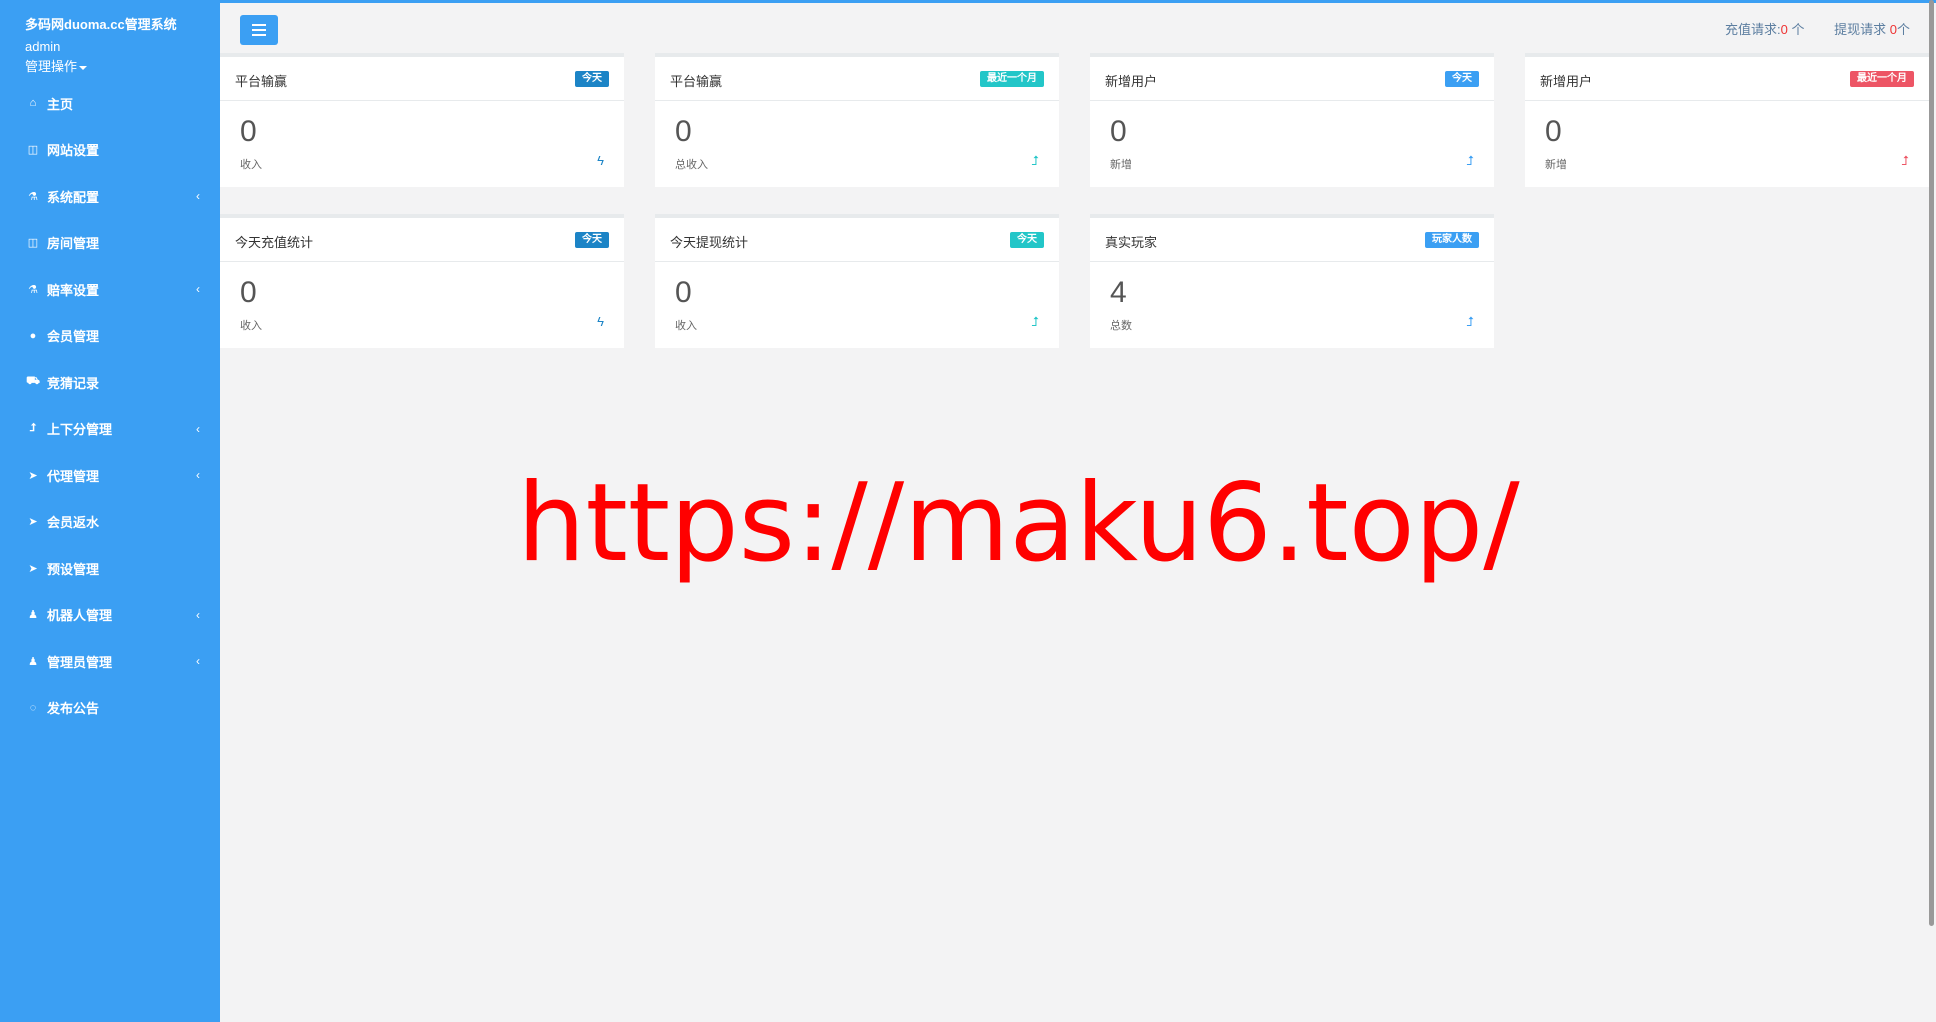  What do you see at coordinates (857, 281) in the screenshot?
I see `stat-card: 今天提现统计 今天 0 收入 ⮥` at bounding box center [857, 281].